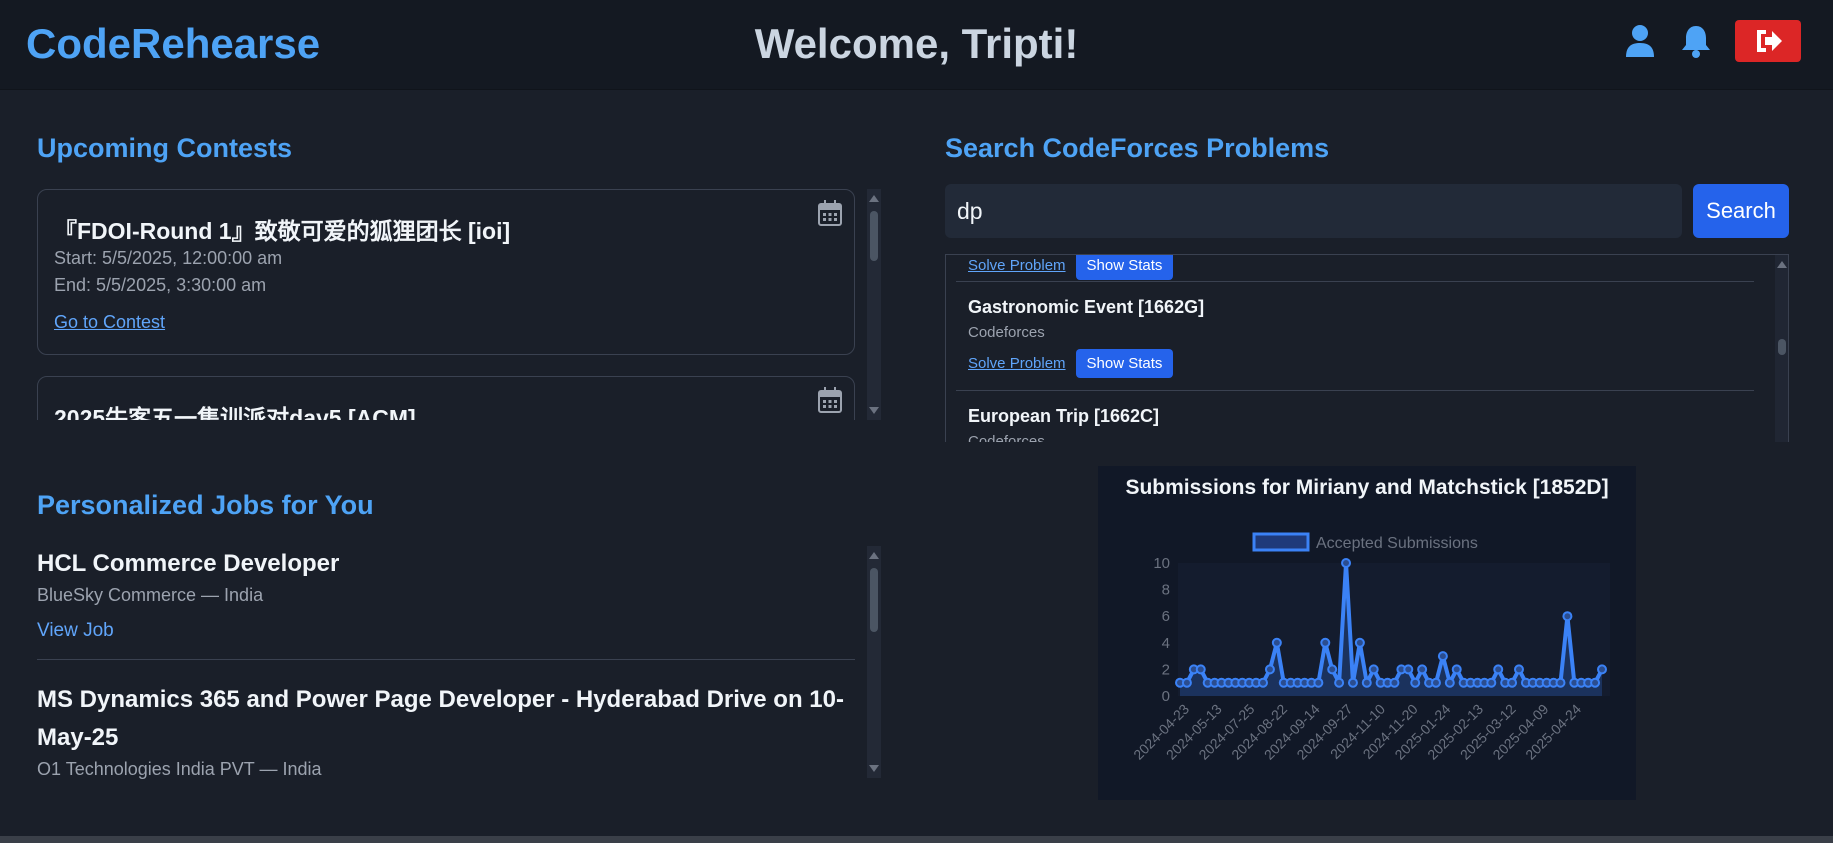  I want to click on header-actions, so click(1712, 41).